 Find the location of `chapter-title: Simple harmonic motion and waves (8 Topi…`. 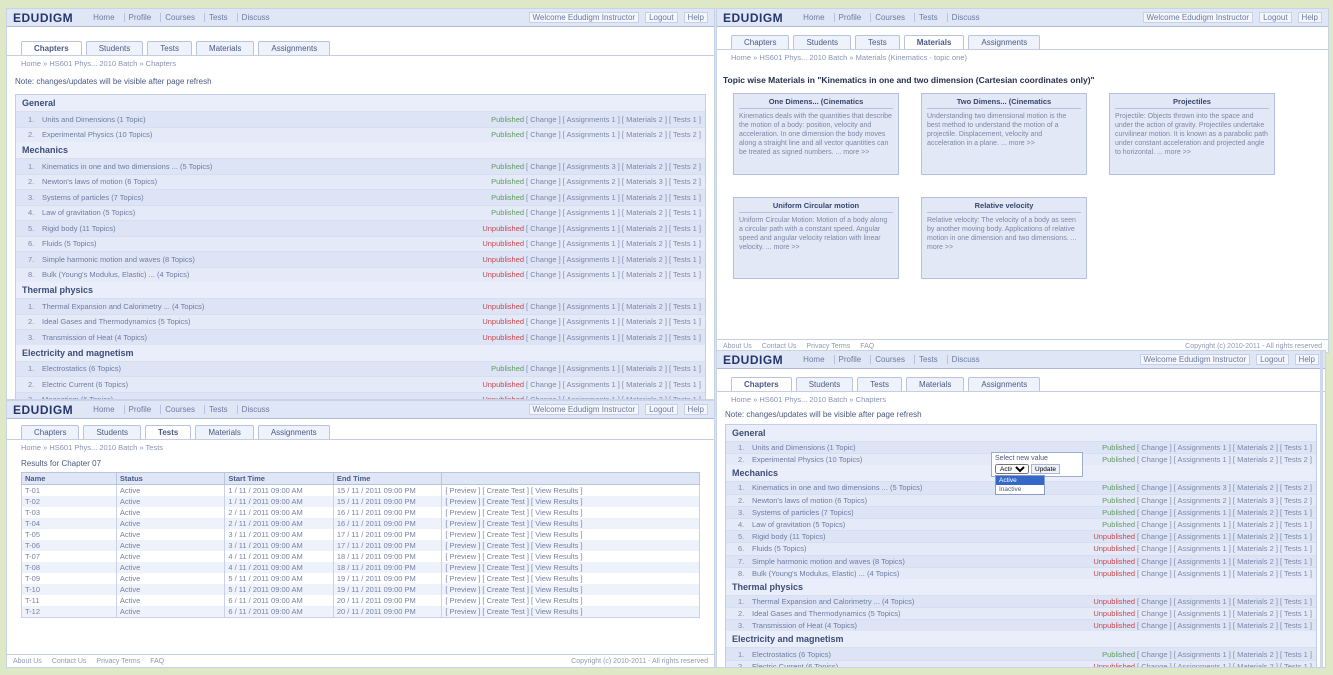

chapter-title: Simple harmonic motion and waves (8 Topi… is located at coordinates (262, 259).